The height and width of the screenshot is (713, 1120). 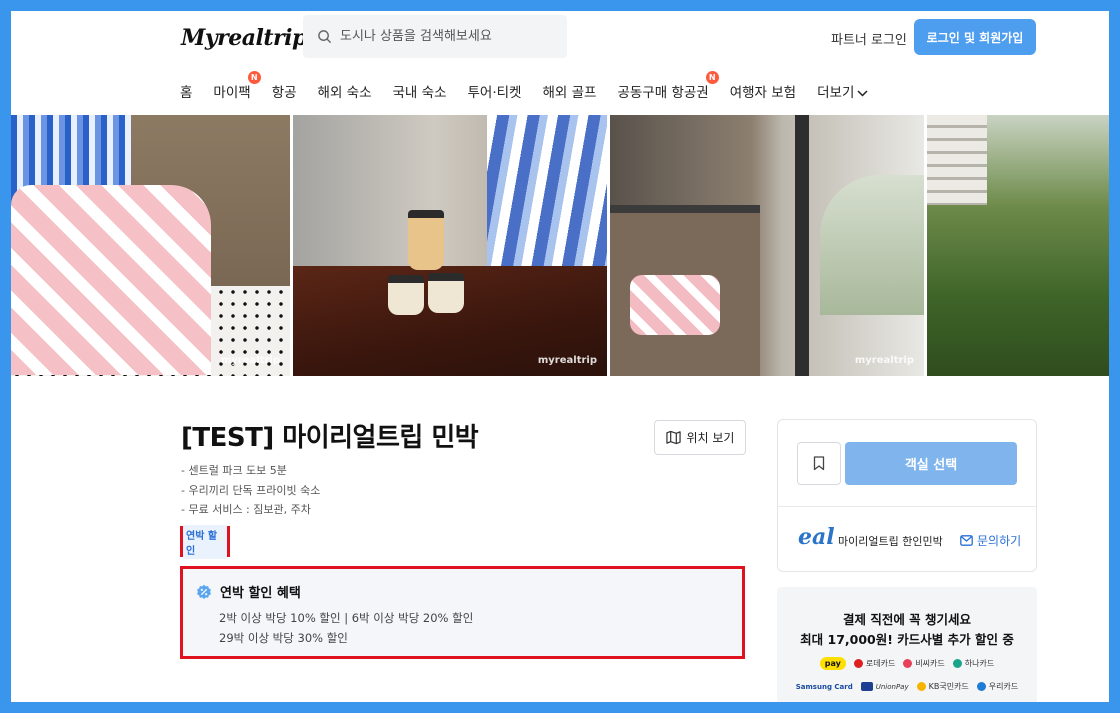 I want to click on nav-label: 국내 숙소, so click(x=419, y=93).